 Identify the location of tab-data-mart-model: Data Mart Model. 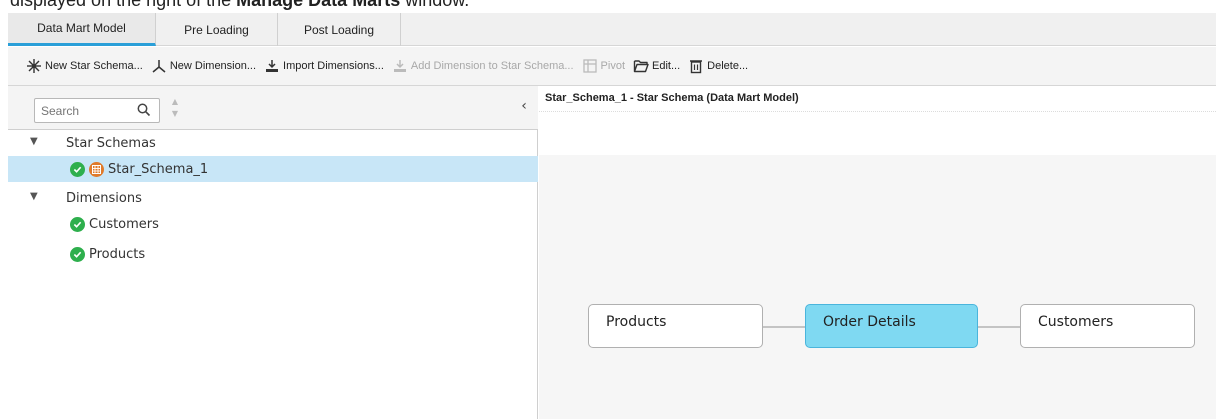
(82, 29).